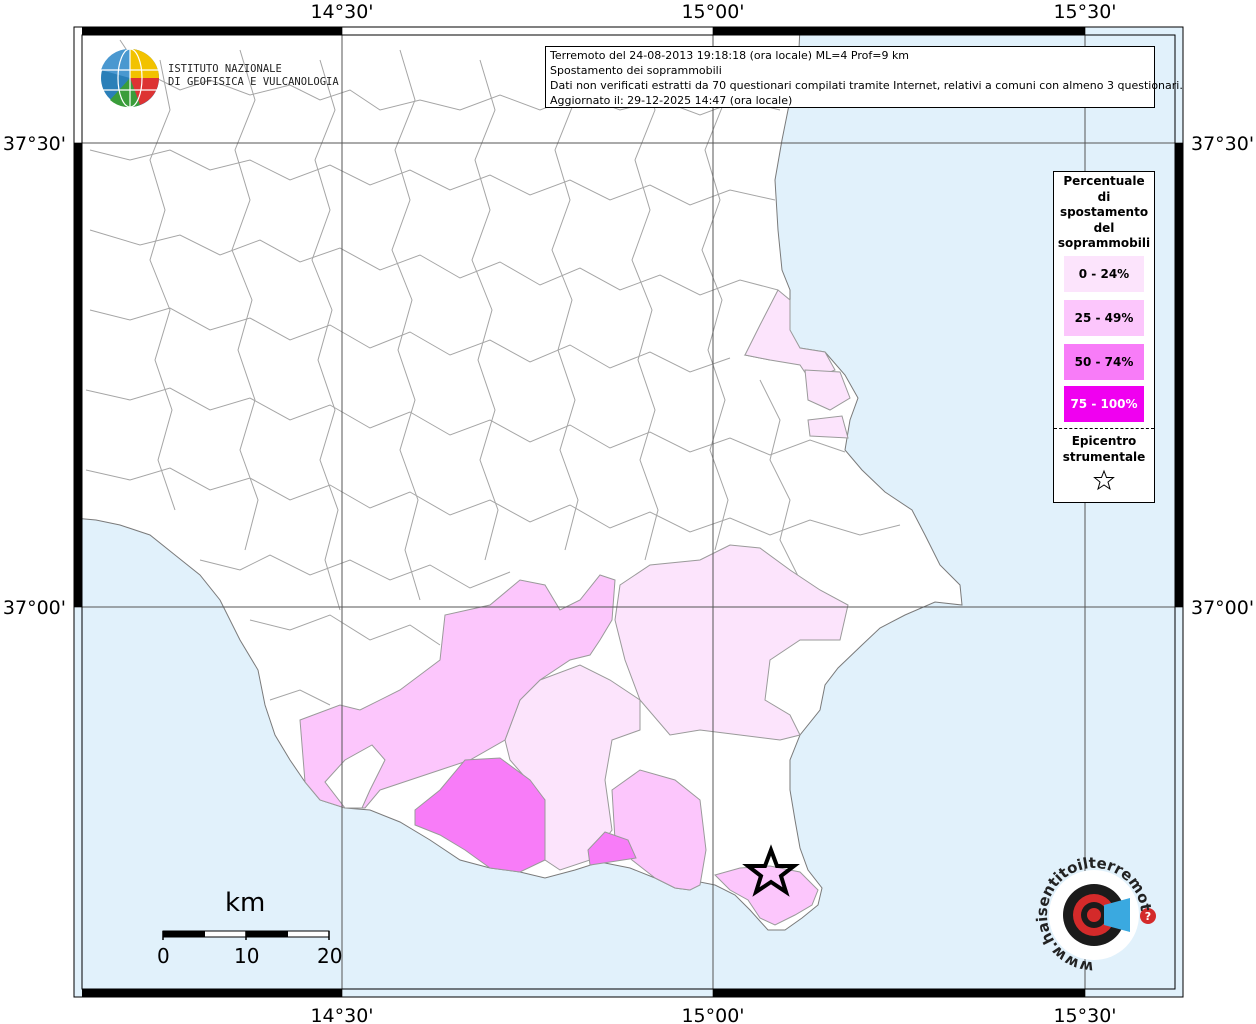  I want to click on ingv-logo-icon, so click(130, 78).